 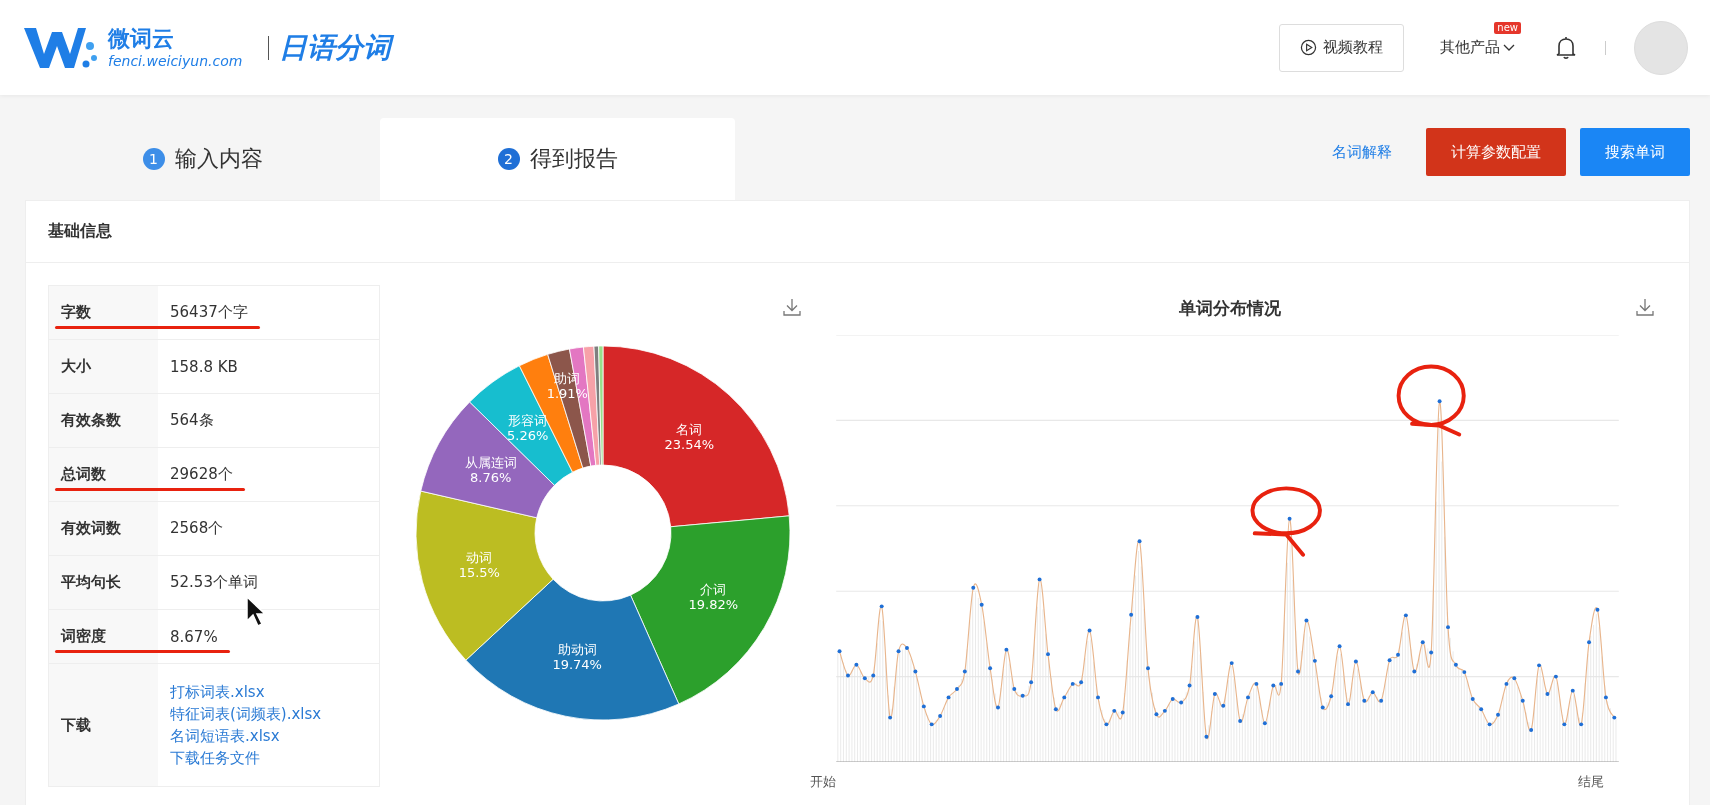 What do you see at coordinates (573, 159) in the screenshot?
I see `step-label: 得到报告` at bounding box center [573, 159].